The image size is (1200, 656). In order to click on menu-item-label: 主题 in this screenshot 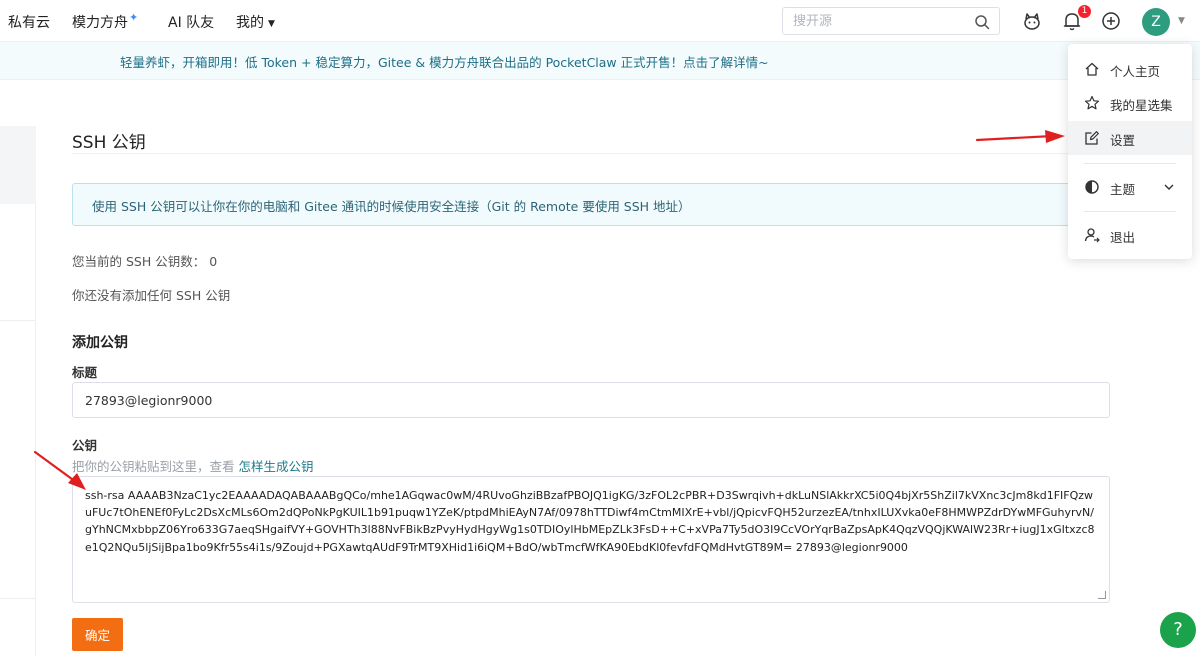, I will do `click(1123, 189)`.